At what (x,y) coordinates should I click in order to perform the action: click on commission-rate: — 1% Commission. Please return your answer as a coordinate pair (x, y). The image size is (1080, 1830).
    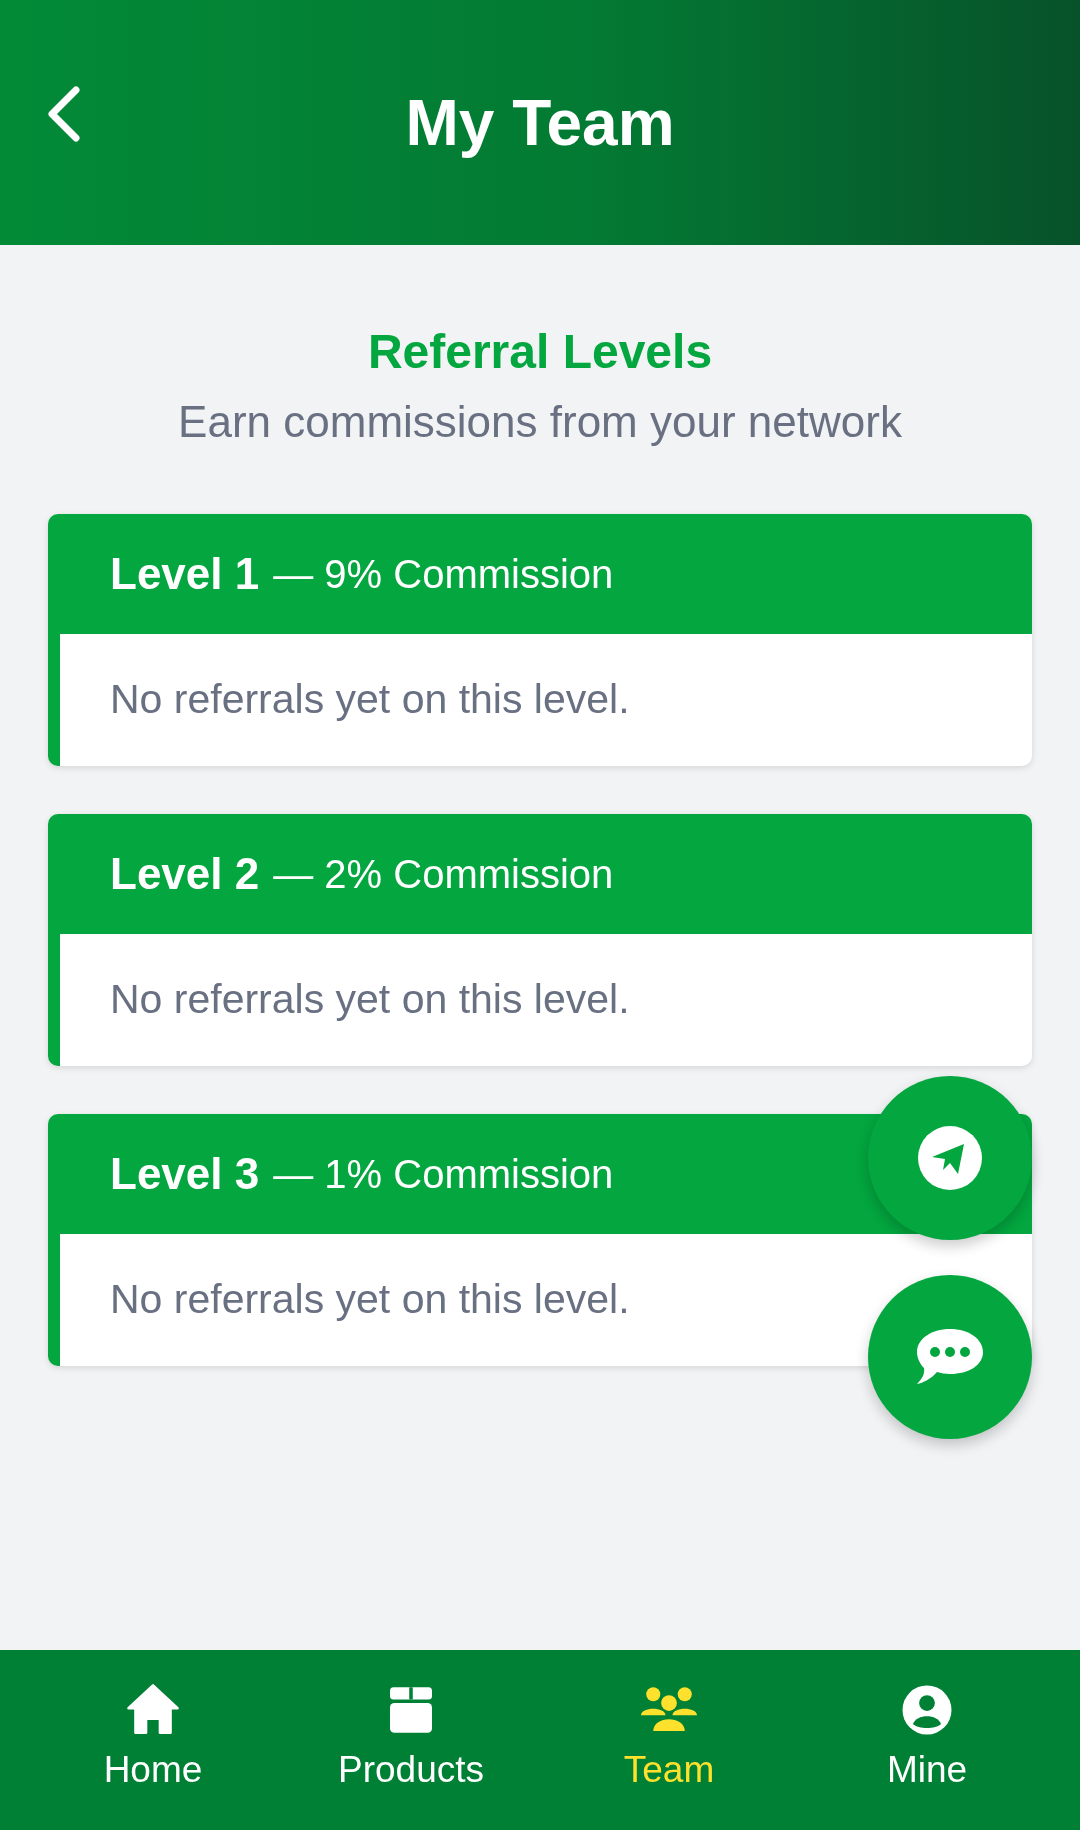
    Looking at the image, I should click on (443, 1174).